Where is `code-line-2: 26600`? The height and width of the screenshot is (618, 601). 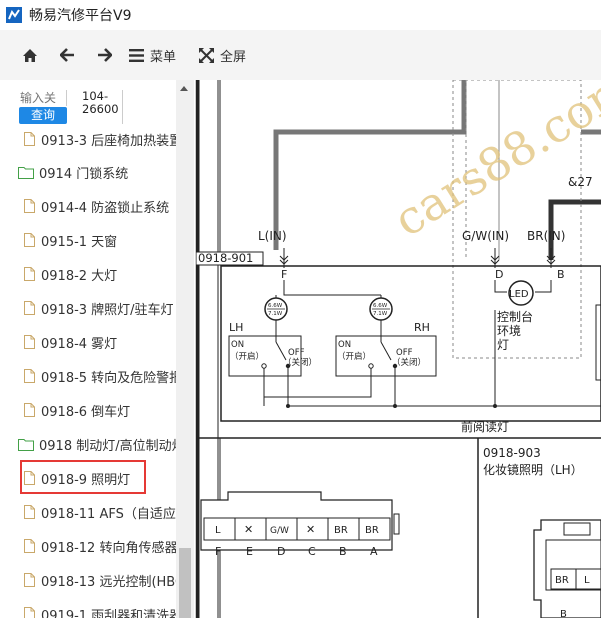 code-line-2: 26600 is located at coordinates (100, 109).